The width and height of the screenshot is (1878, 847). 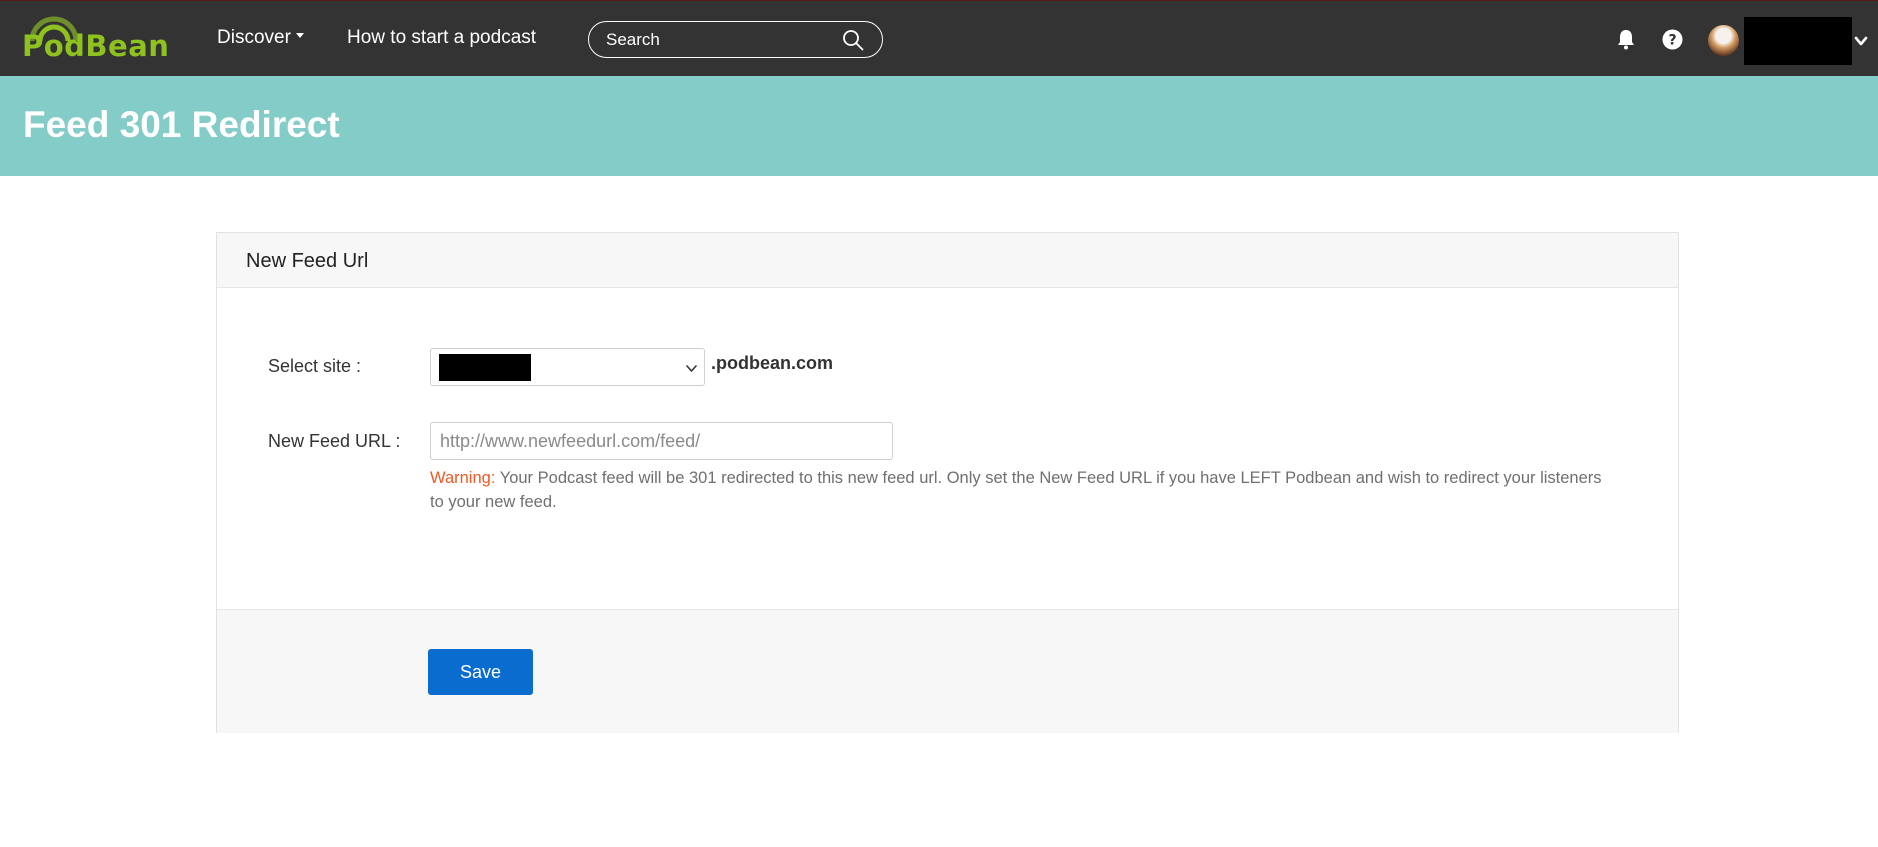 I want to click on bell-icon, so click(x=1626, y=39).